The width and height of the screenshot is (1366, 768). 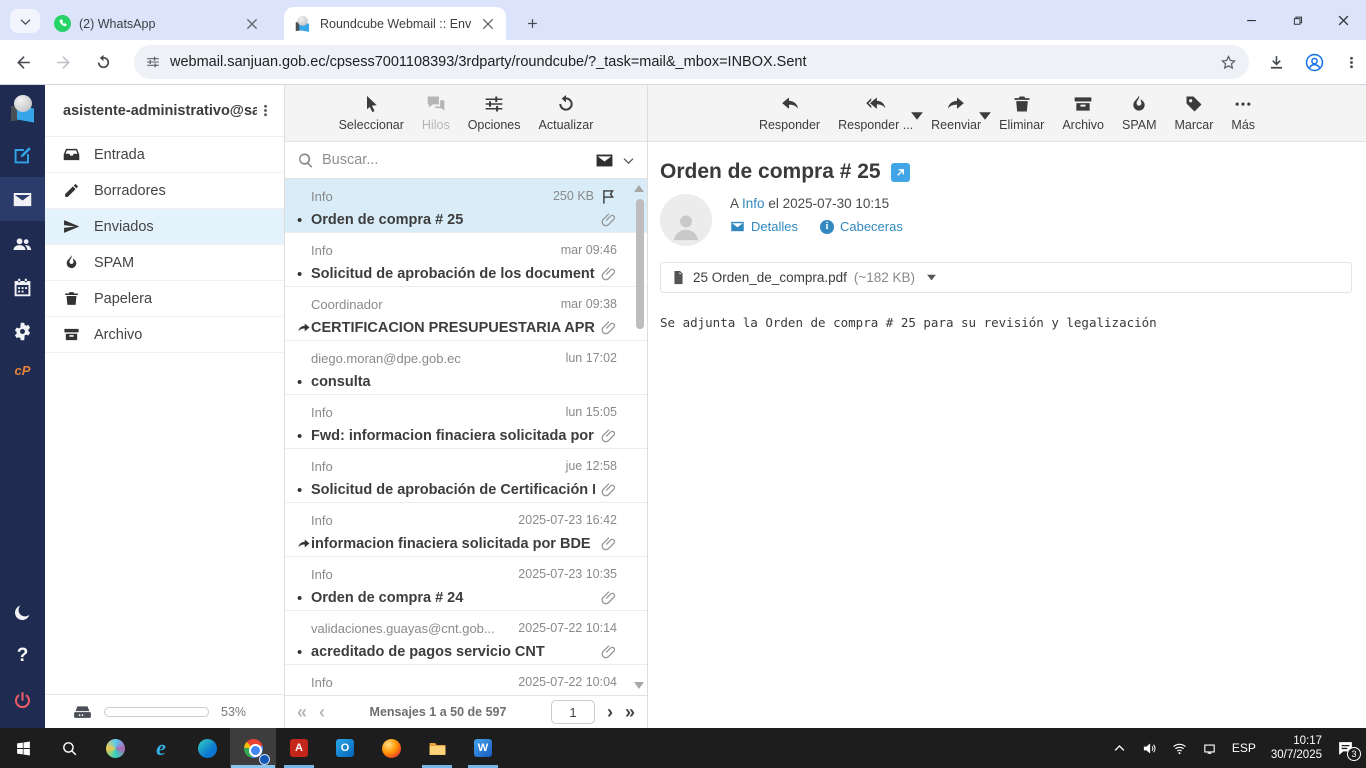 I want to click on nav-calendar-button, so click(x=22, y=287).